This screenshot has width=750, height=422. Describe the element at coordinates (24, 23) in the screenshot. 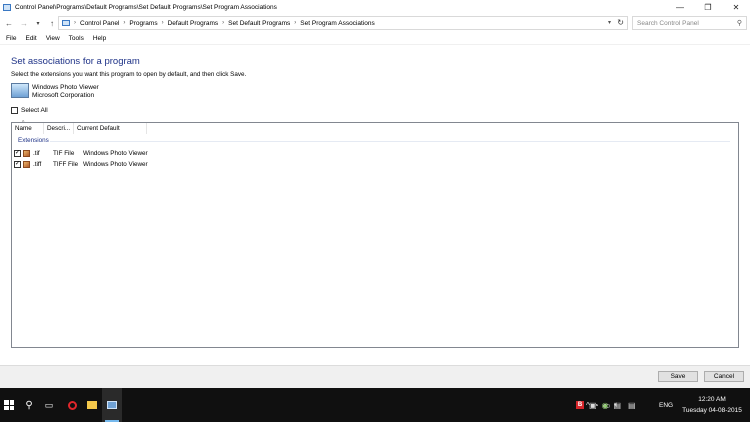

I see `forward-arrow-icon: →` at that location.